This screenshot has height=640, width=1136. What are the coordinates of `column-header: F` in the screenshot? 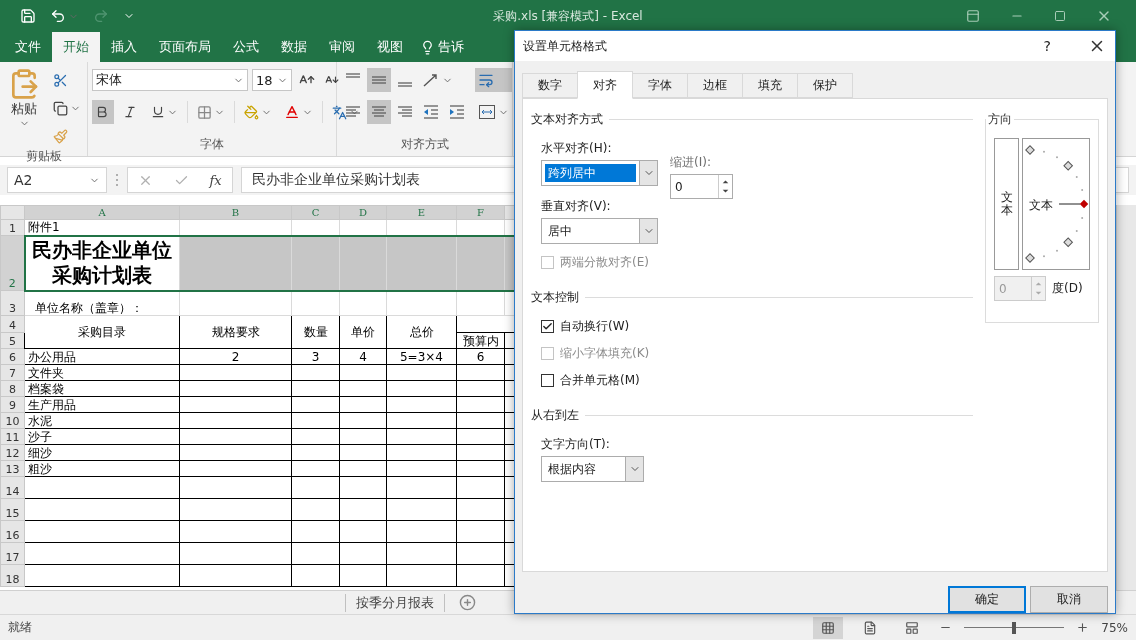 It's located at (480, 212).